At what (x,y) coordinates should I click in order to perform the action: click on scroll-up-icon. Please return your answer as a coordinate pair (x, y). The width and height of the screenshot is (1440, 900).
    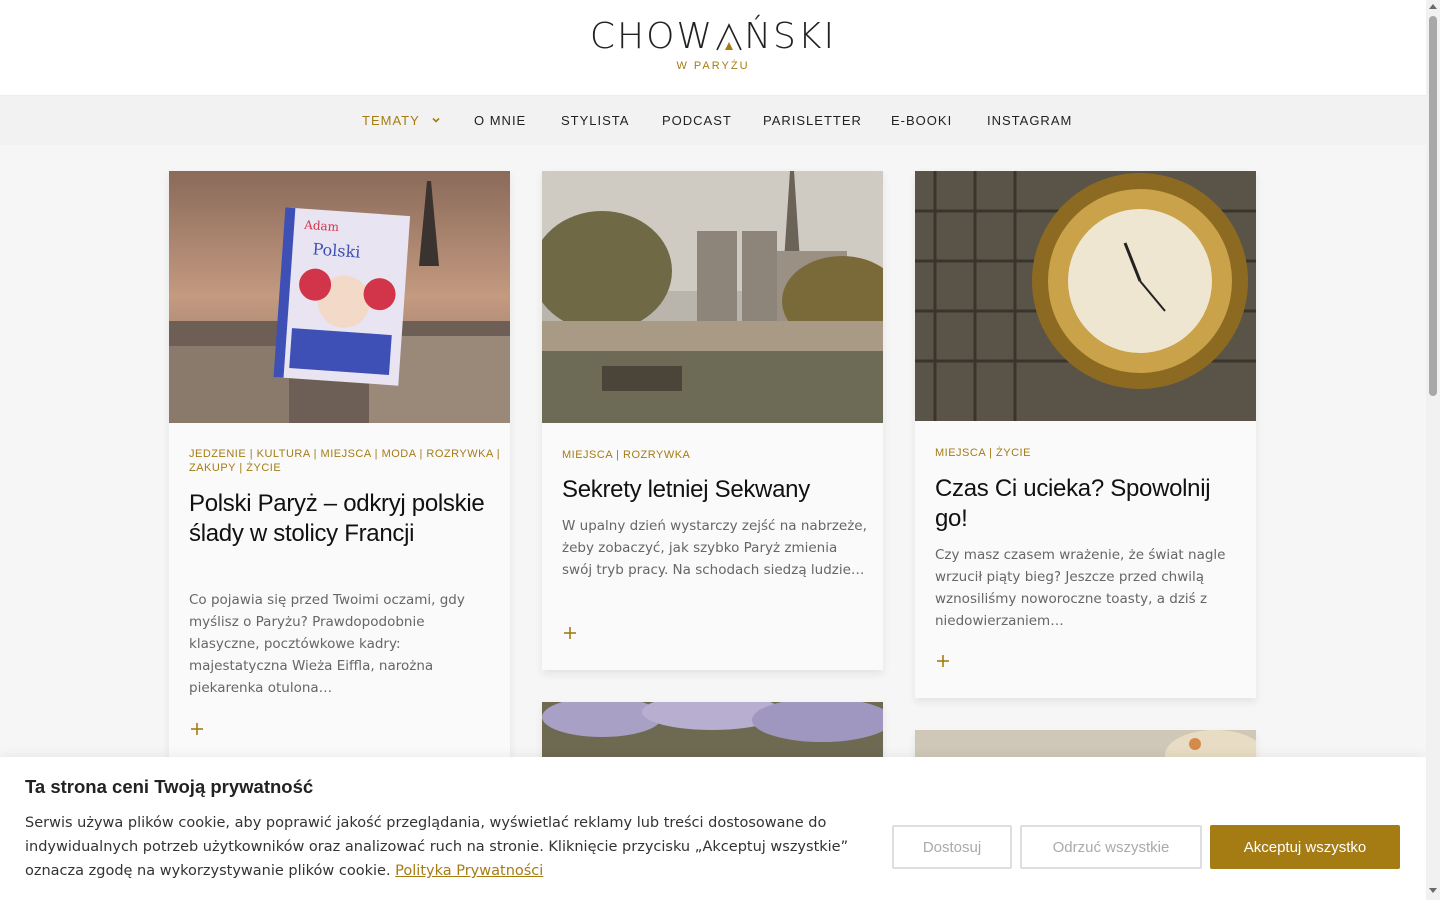
    Looking at the image, I should click on (1433, 6).